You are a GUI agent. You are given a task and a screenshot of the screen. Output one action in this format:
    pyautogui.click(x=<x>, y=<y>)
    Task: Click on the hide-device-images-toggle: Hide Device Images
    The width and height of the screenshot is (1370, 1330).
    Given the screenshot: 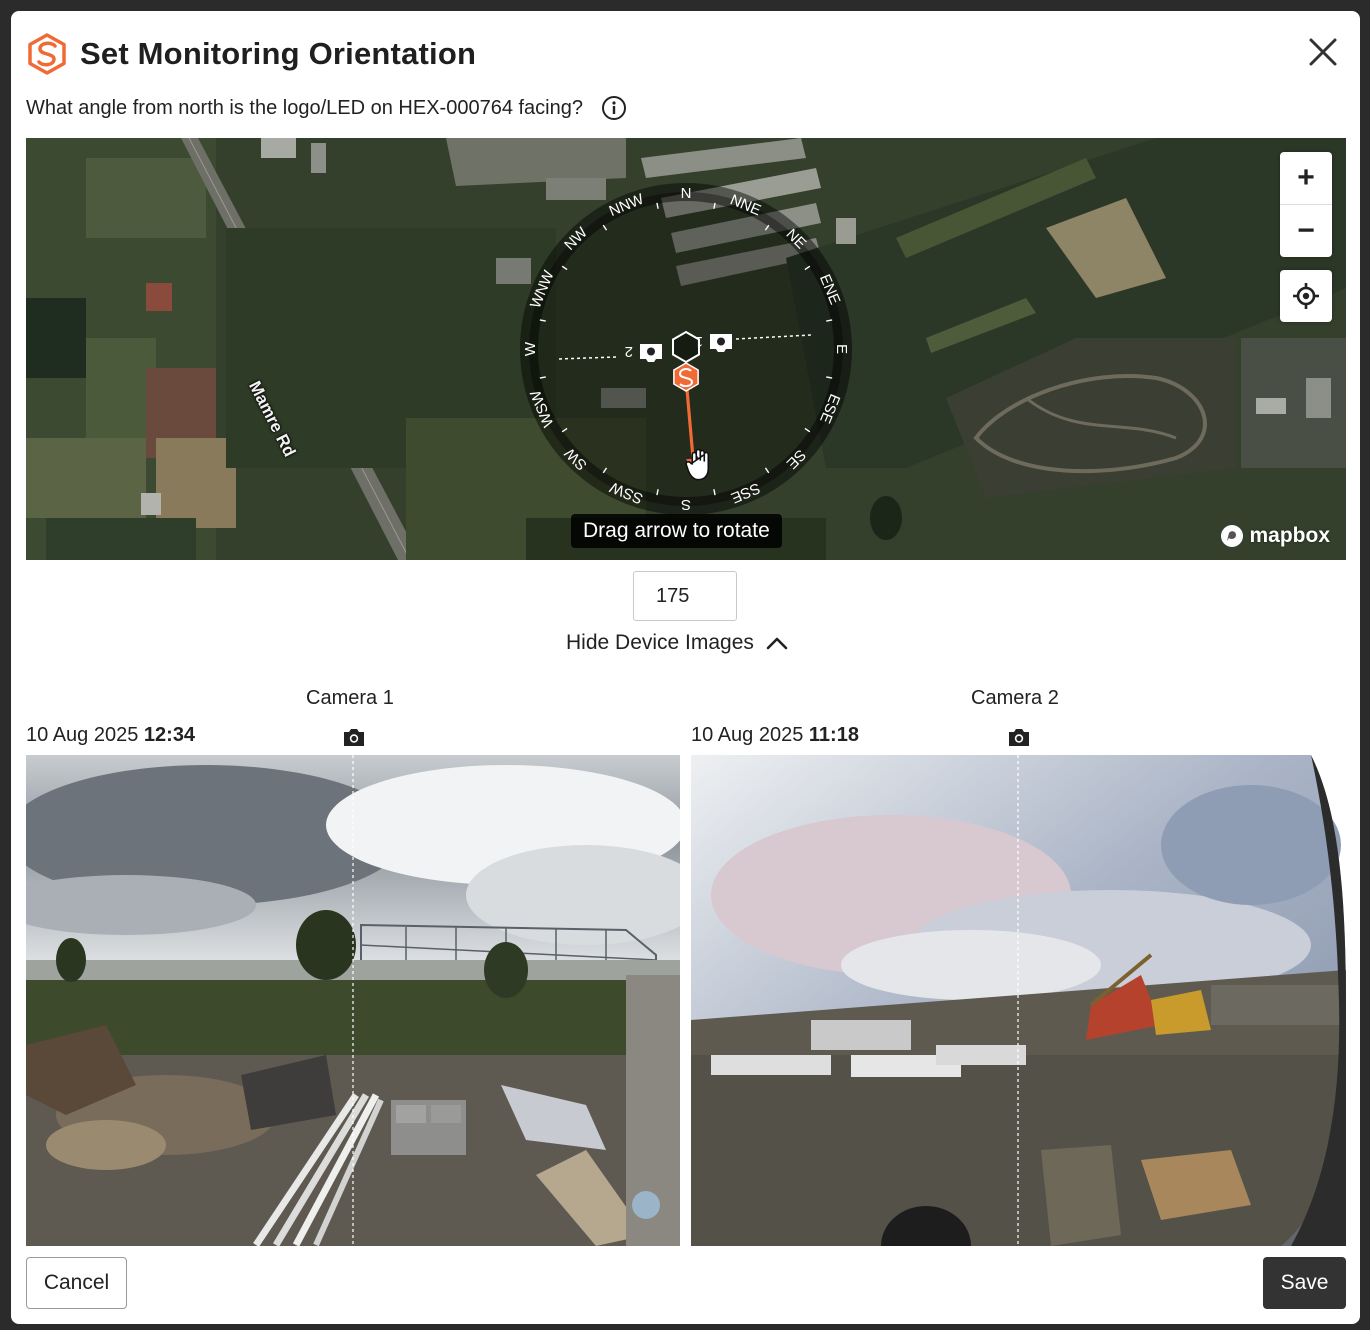 What is the action you would take?
    pyautogui.click(x=678, y=643)
    